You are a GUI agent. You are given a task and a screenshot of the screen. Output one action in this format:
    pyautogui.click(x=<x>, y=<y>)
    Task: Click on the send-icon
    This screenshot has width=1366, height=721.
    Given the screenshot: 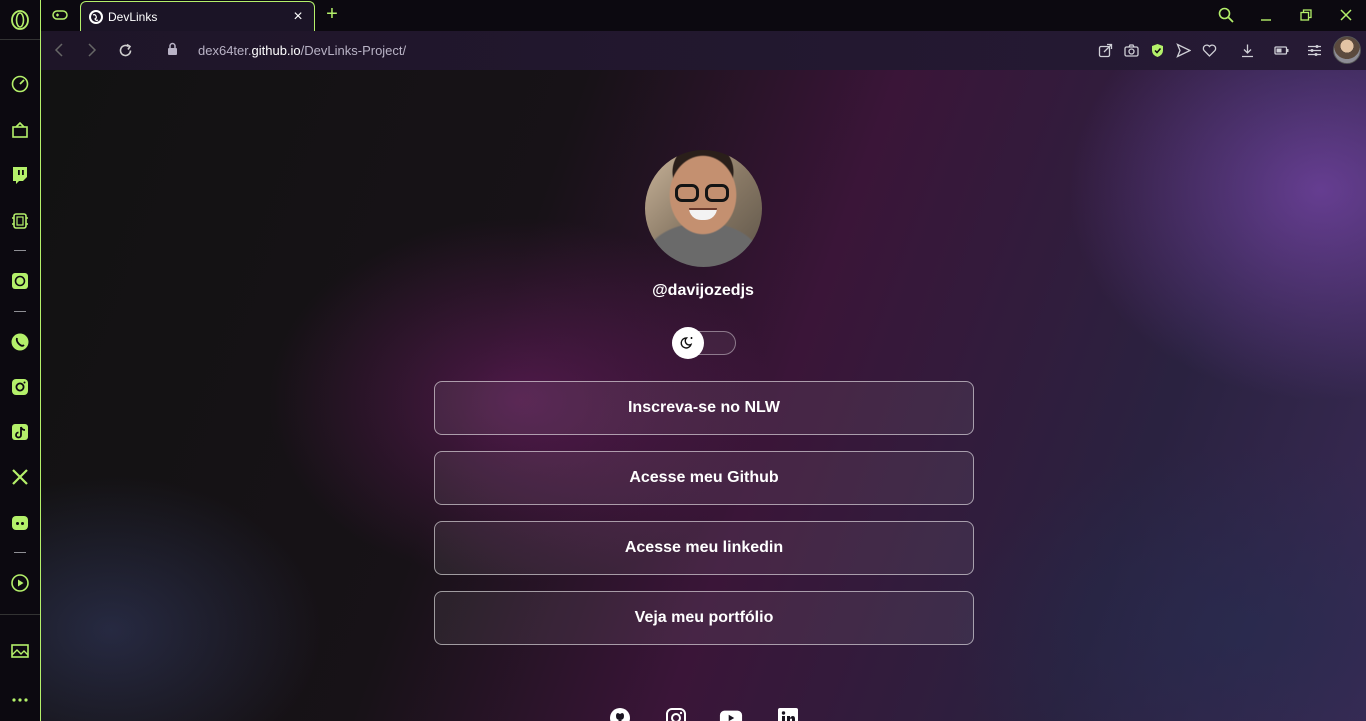 What is the action you would take?
    pyautogui.click(x=1183, y=50)
    